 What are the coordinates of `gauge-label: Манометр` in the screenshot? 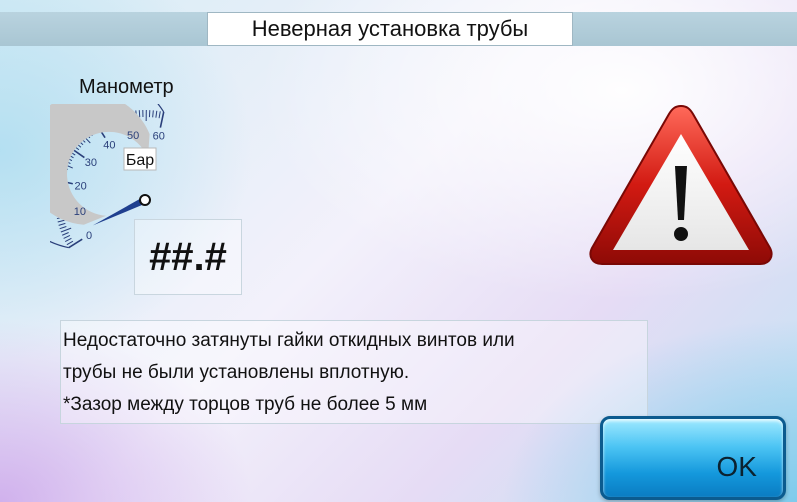 It's located at (126, 87).